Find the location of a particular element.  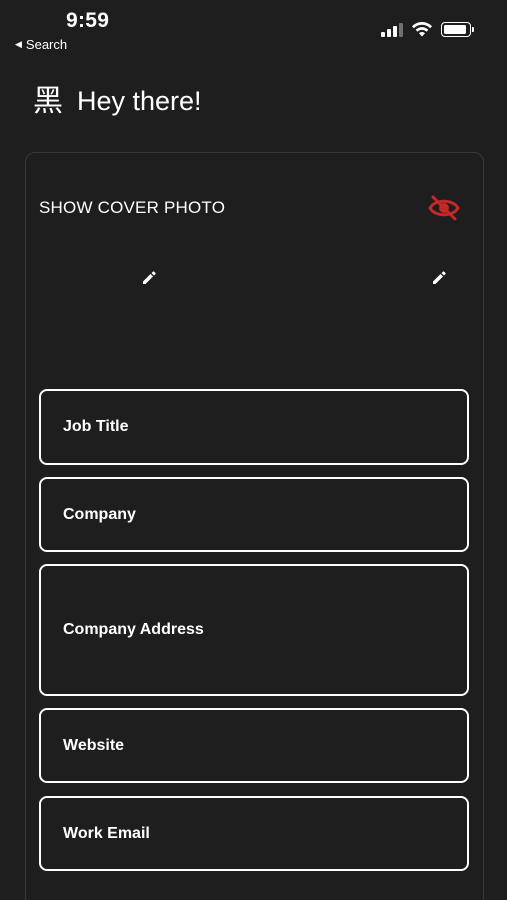

show-cover-photo-label: SHOW COVER PHOTO is located at coordinates (132, 207).